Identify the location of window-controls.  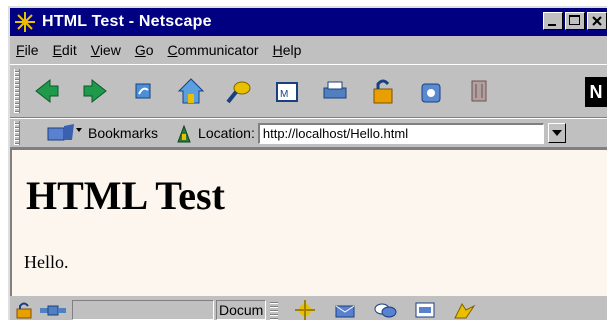
(575, 21).